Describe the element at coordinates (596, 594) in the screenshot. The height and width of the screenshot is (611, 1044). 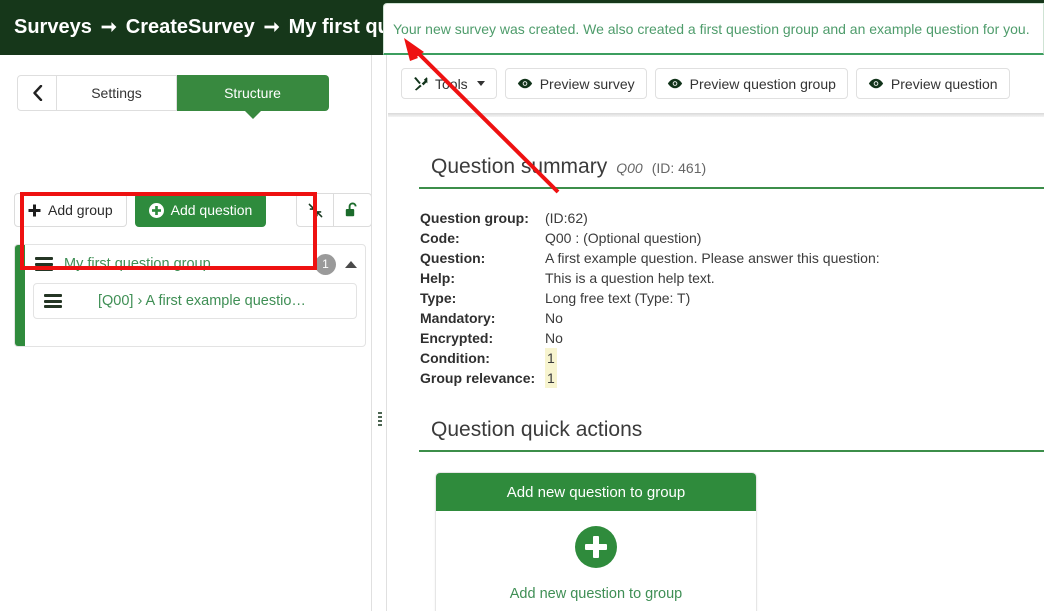
I see `add-question-card-caption: Add new question to group` at that location.